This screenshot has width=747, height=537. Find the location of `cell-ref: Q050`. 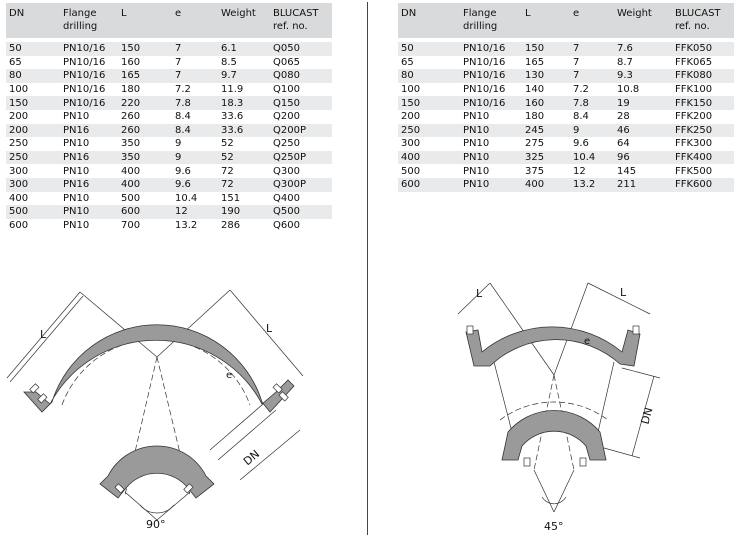

cell-ref: Q050 is located at coordinates (301, 47).